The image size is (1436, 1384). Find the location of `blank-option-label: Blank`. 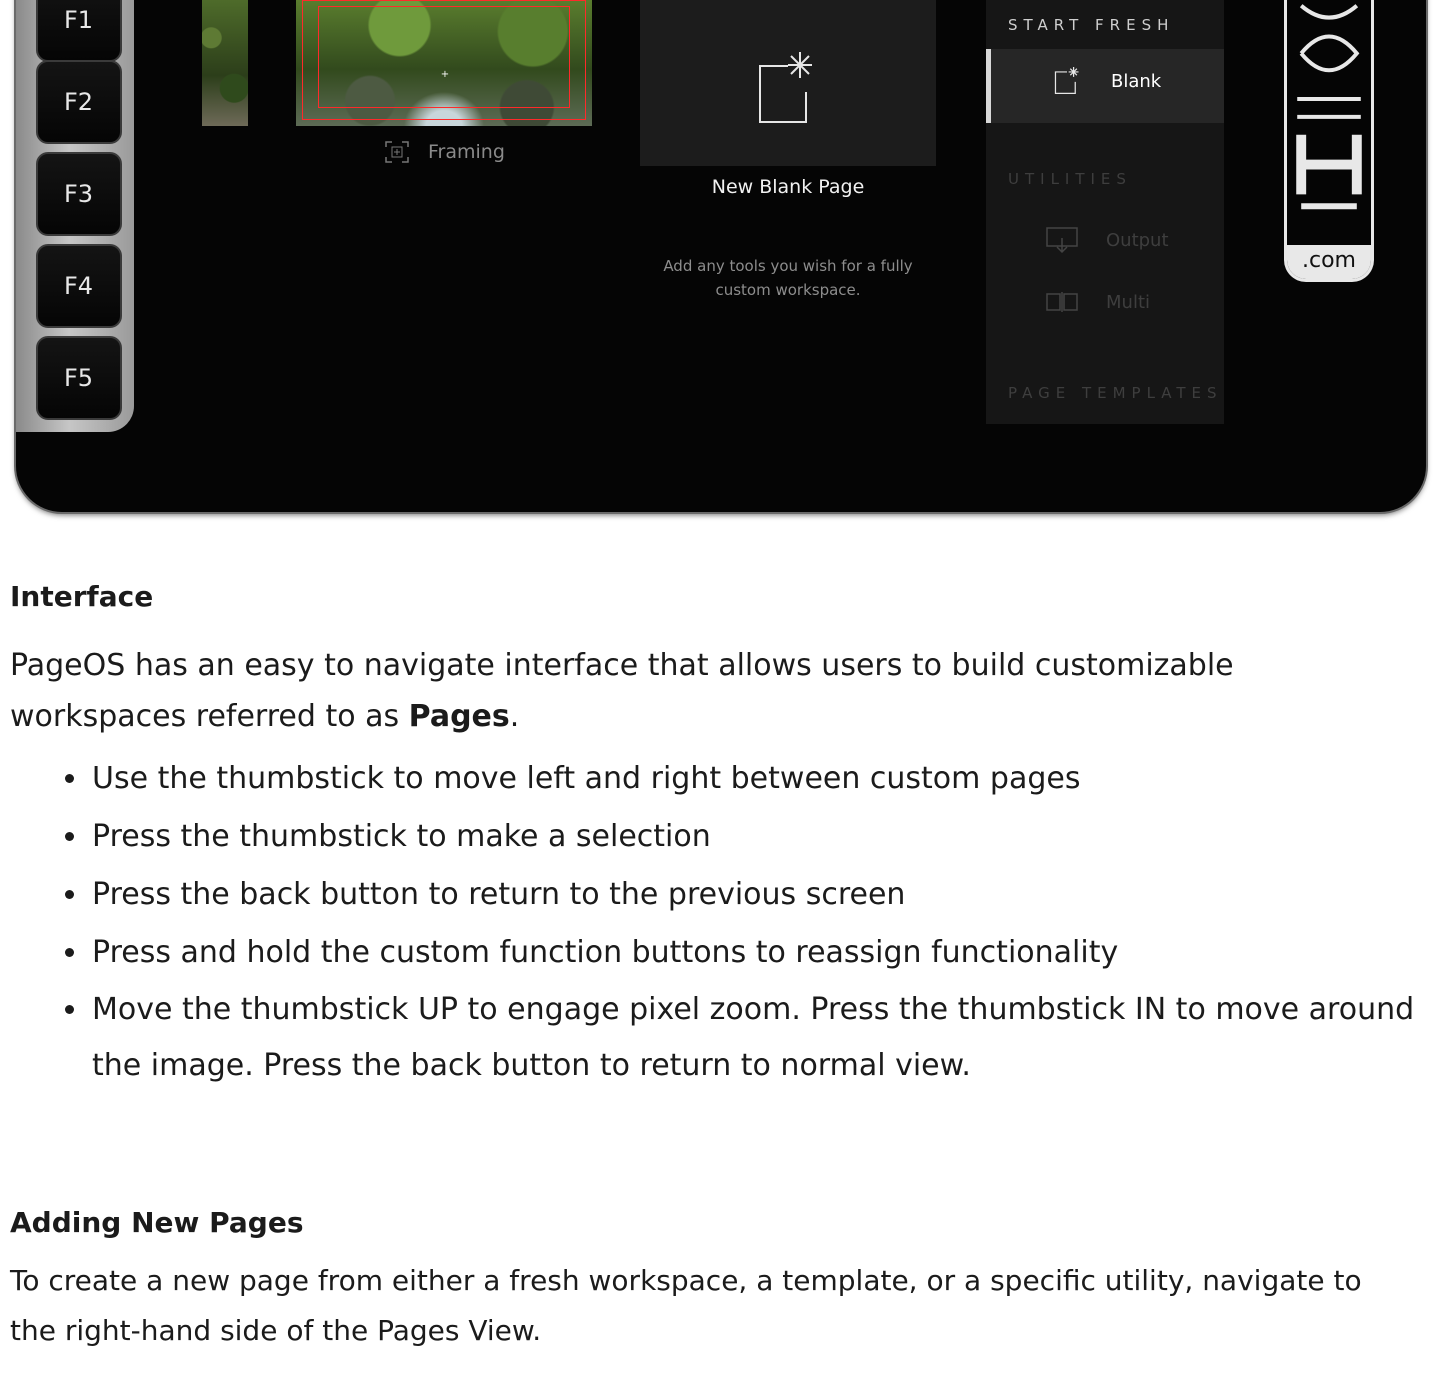

blank-option-label: Blank is located at coordinates (1136, 81).